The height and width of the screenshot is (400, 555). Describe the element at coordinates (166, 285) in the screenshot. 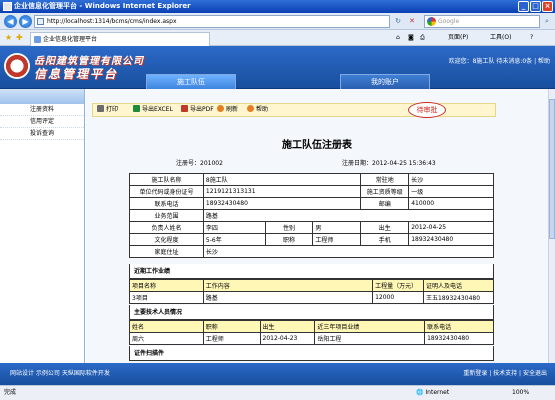

I see `column-header: 项目名称` at that location.